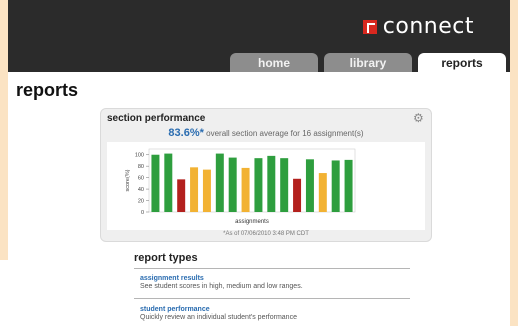  Describe the element at coordinates (278, 309) in the screenshot. I see `student-performance-link: student performance` at that location.